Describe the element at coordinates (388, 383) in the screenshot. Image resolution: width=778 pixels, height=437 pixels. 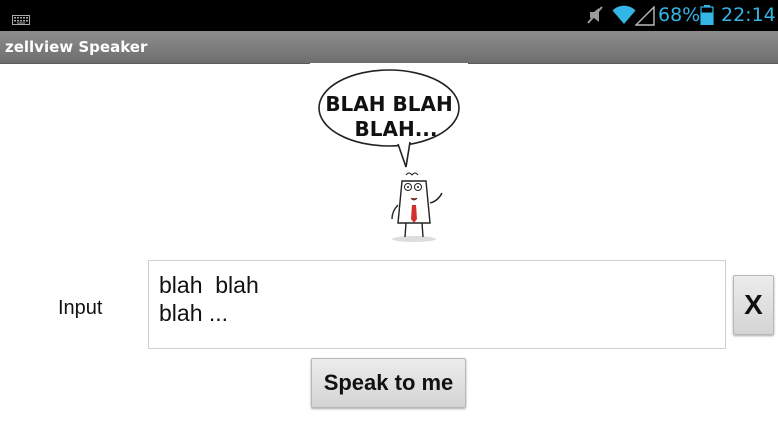
I see `speak-button: Speak to me` at that location.